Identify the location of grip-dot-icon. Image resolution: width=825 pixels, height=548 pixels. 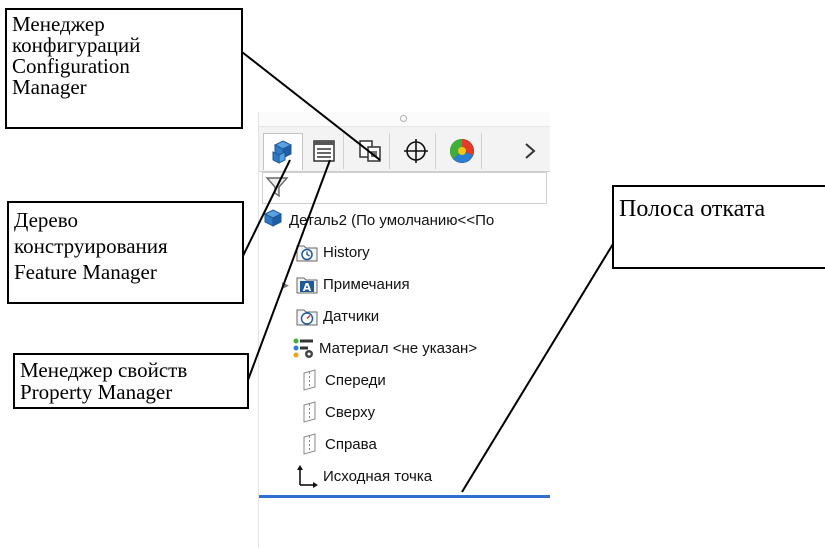
(403, 118).